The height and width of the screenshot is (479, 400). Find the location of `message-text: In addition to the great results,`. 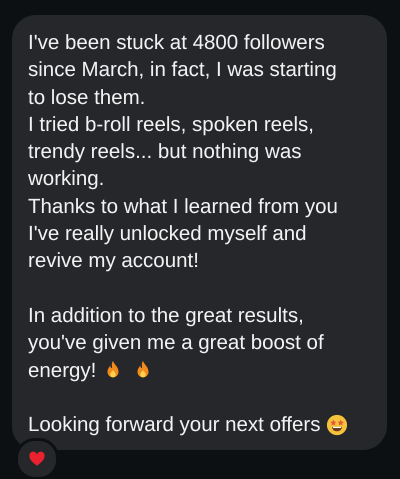

message-text: In addition to the great results, is located at coordinates (166, 315).